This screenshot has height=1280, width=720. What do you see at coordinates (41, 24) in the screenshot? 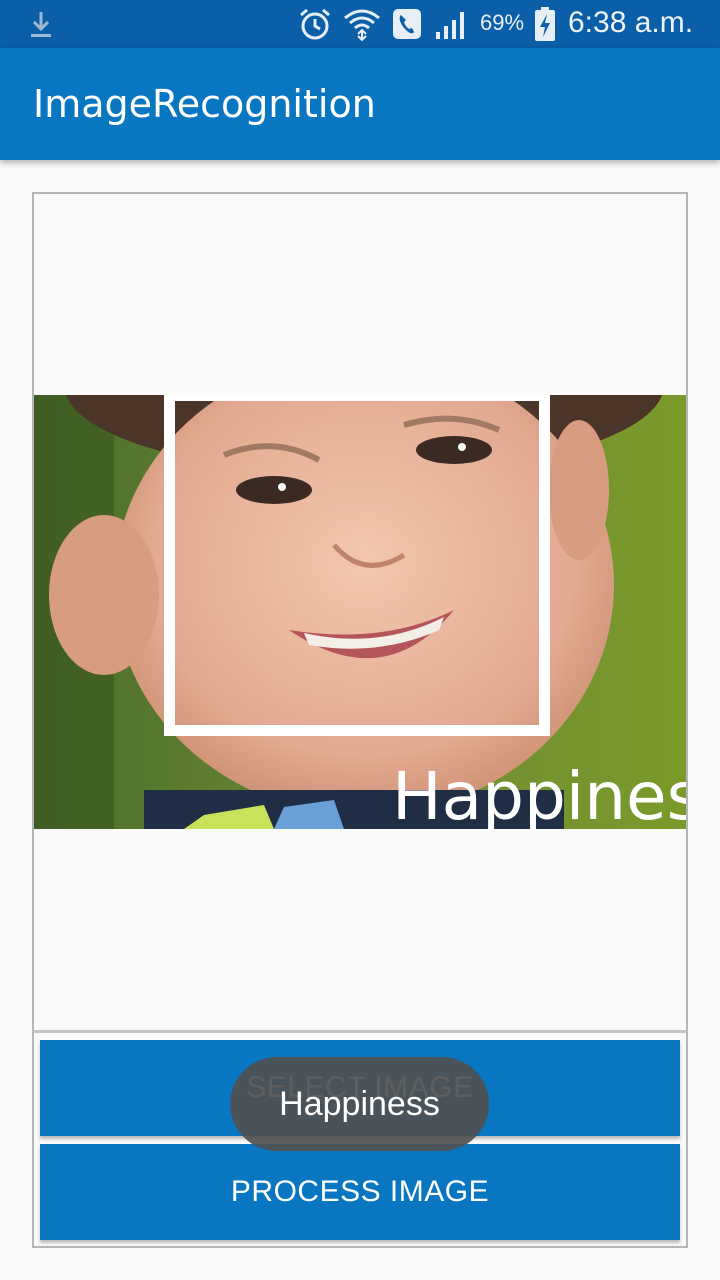
I see `download-icon` at bounding box center [41, 24].